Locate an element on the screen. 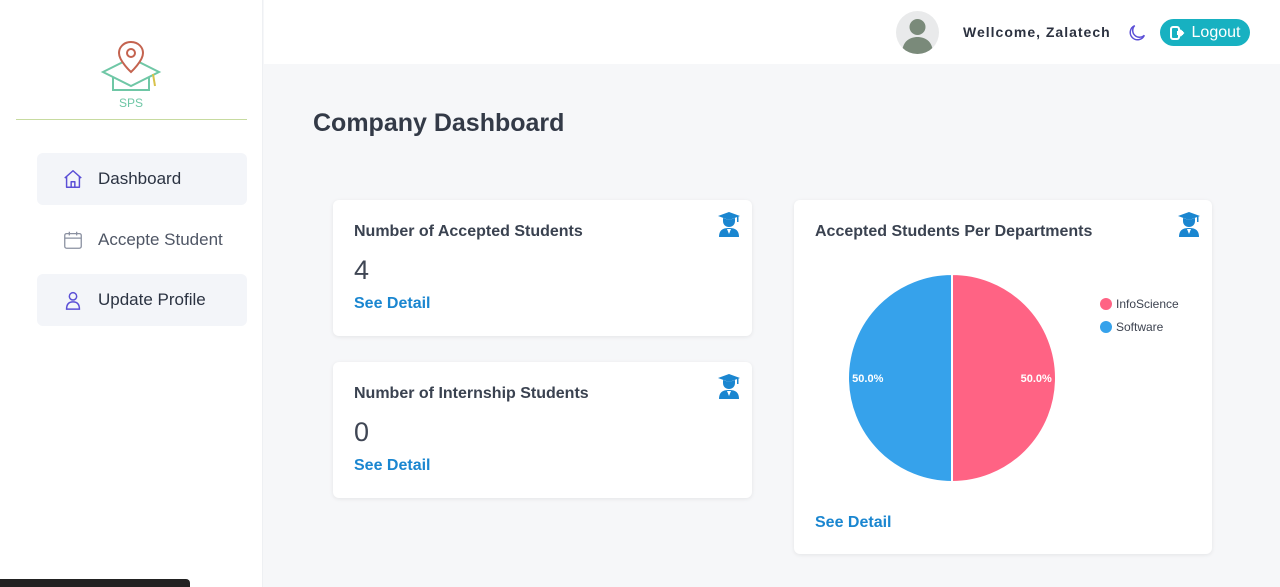 The image size is (1280, 587). logout-button: Logout is located at coordinates (1205, 32).